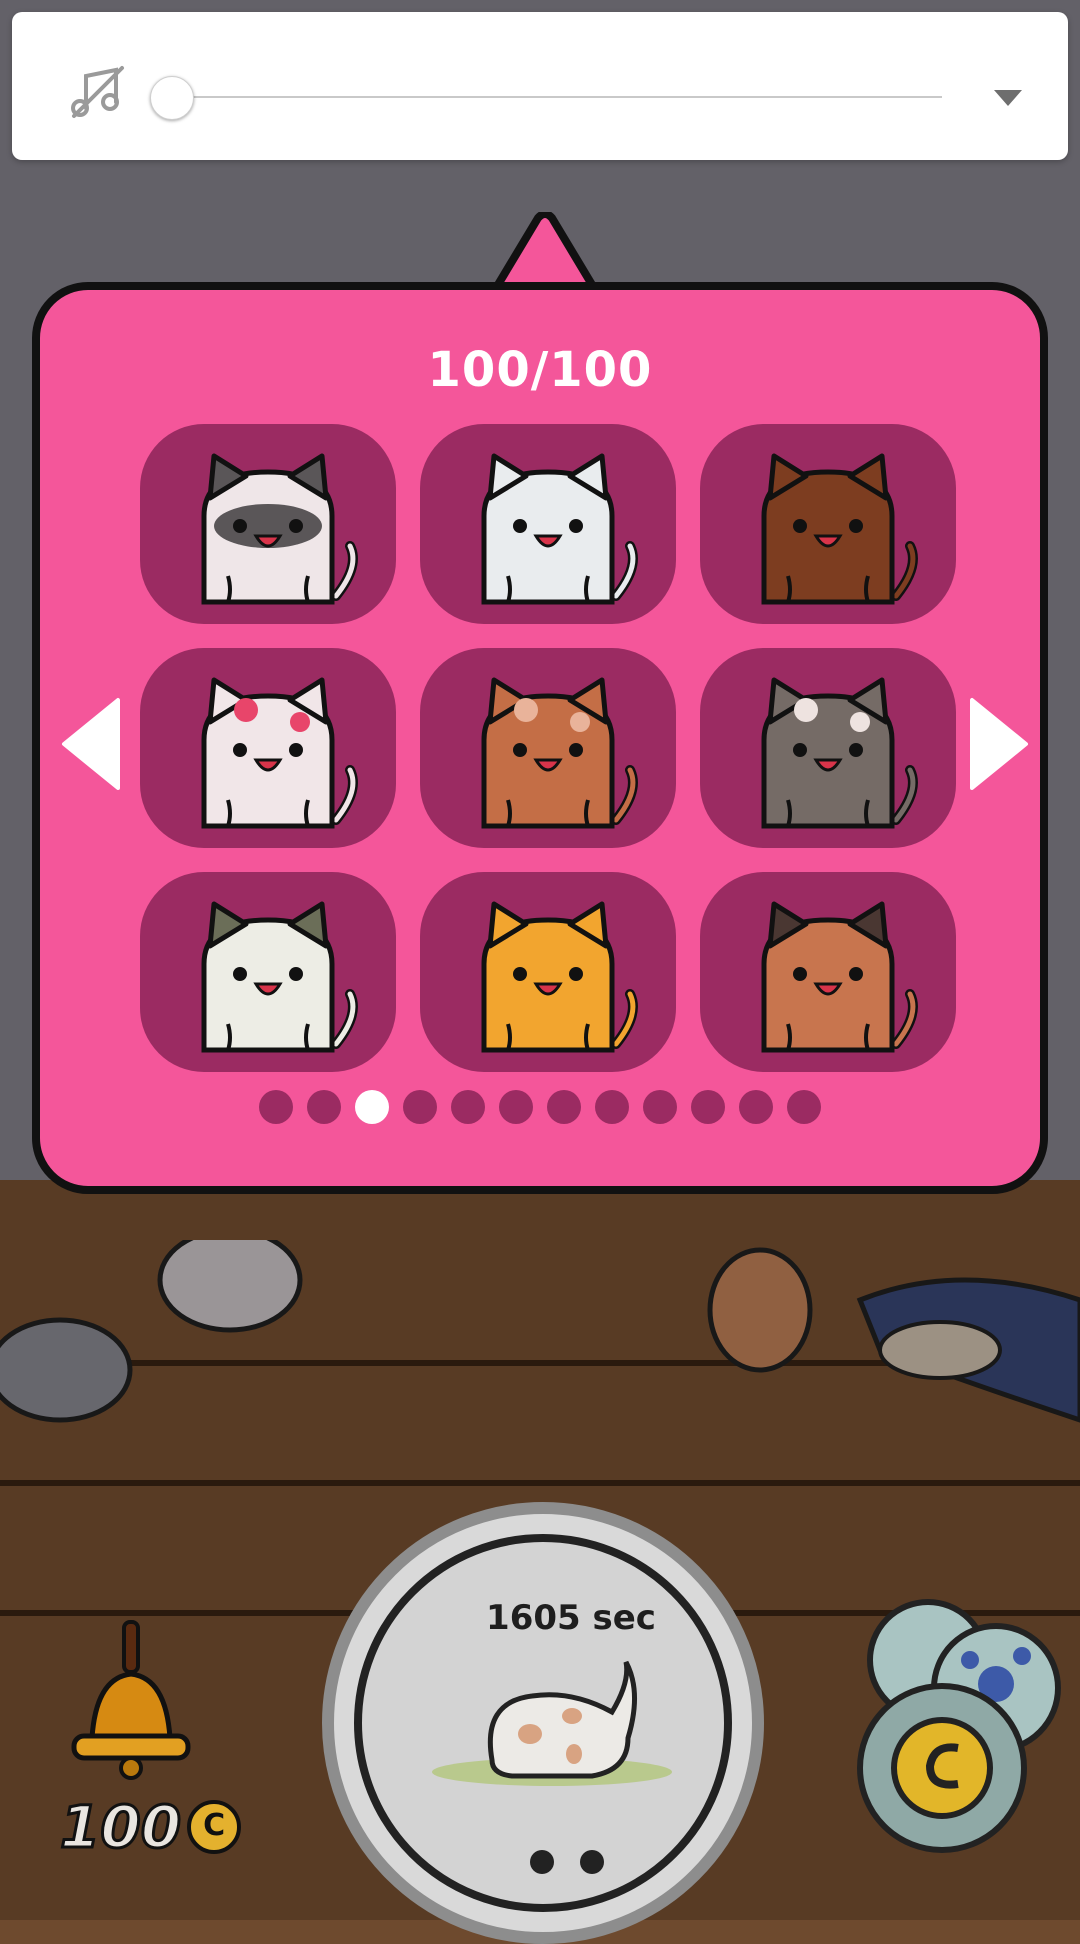 The width and height of the screenshot is (1080, 1944). I want to click on cat-slot-grey-patched-cat, so click(828, 748).